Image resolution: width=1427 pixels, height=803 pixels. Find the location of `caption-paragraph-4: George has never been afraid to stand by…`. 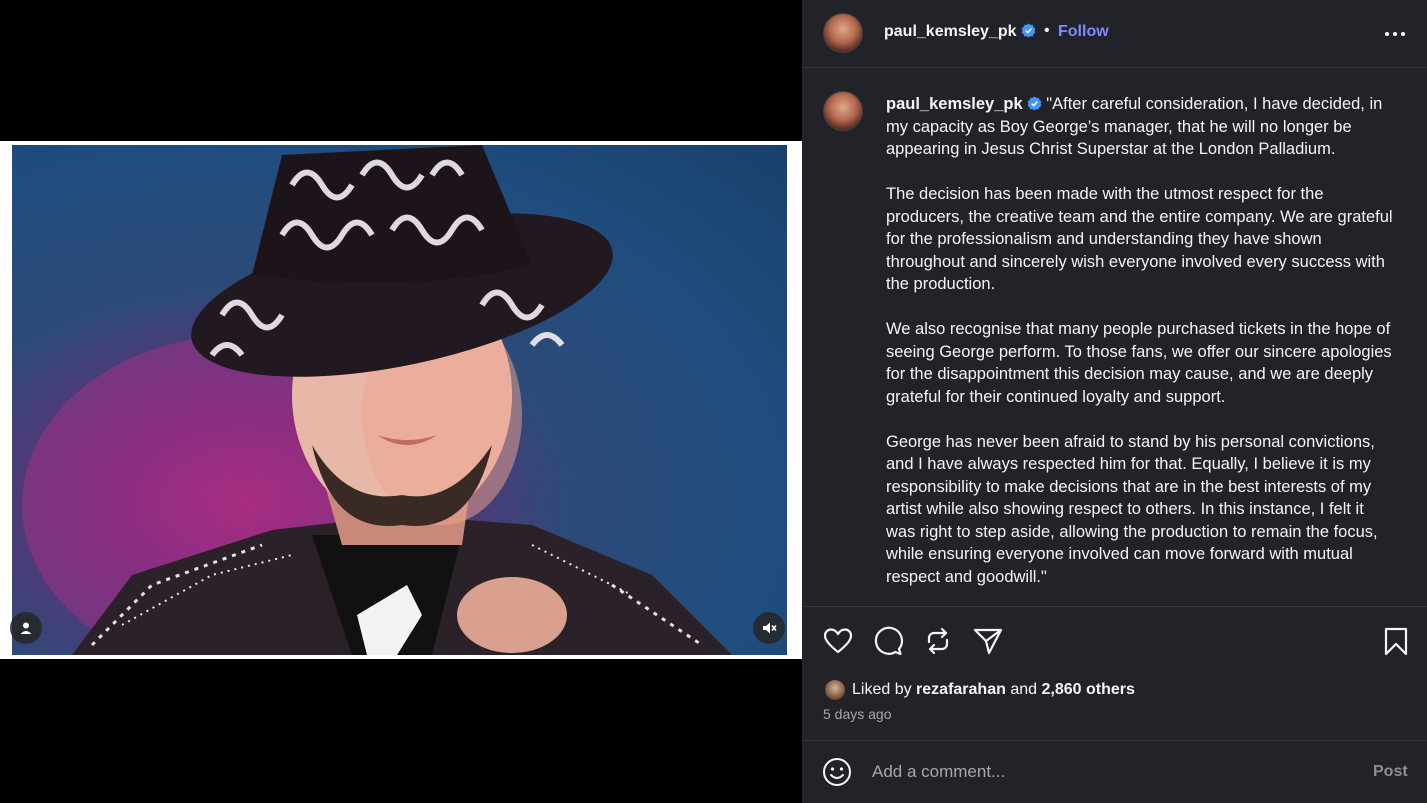

caption-paragraph-4: George has never been afraid to stand by… is located at coordinates (1132, 509).